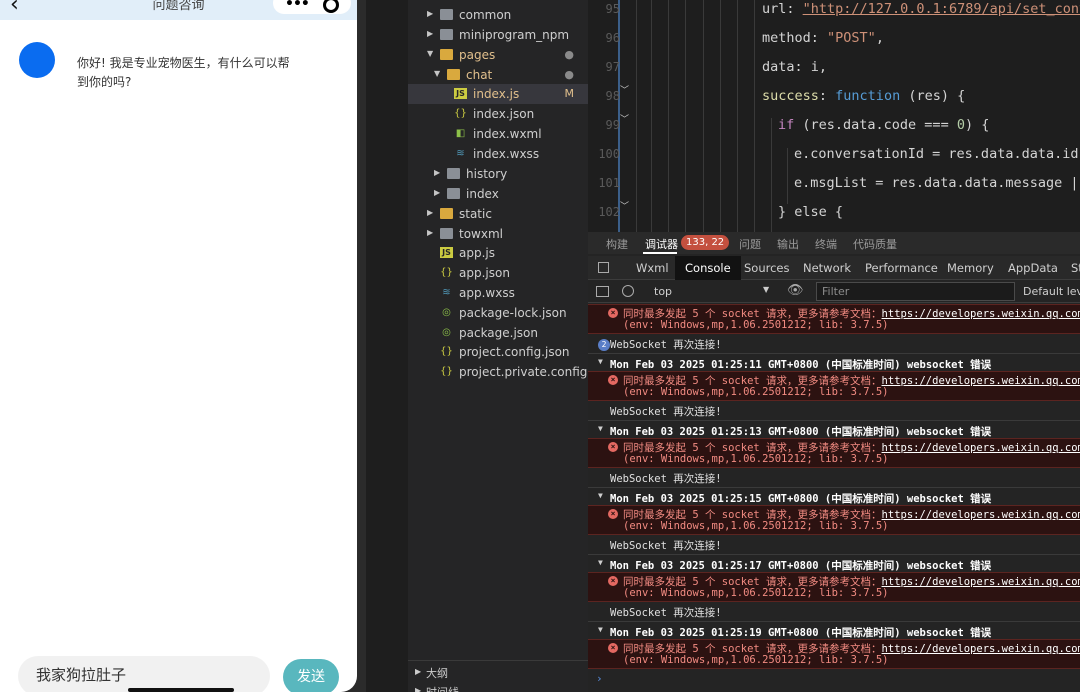  I want to click on eye-icon: 👁, so click(795, 290).